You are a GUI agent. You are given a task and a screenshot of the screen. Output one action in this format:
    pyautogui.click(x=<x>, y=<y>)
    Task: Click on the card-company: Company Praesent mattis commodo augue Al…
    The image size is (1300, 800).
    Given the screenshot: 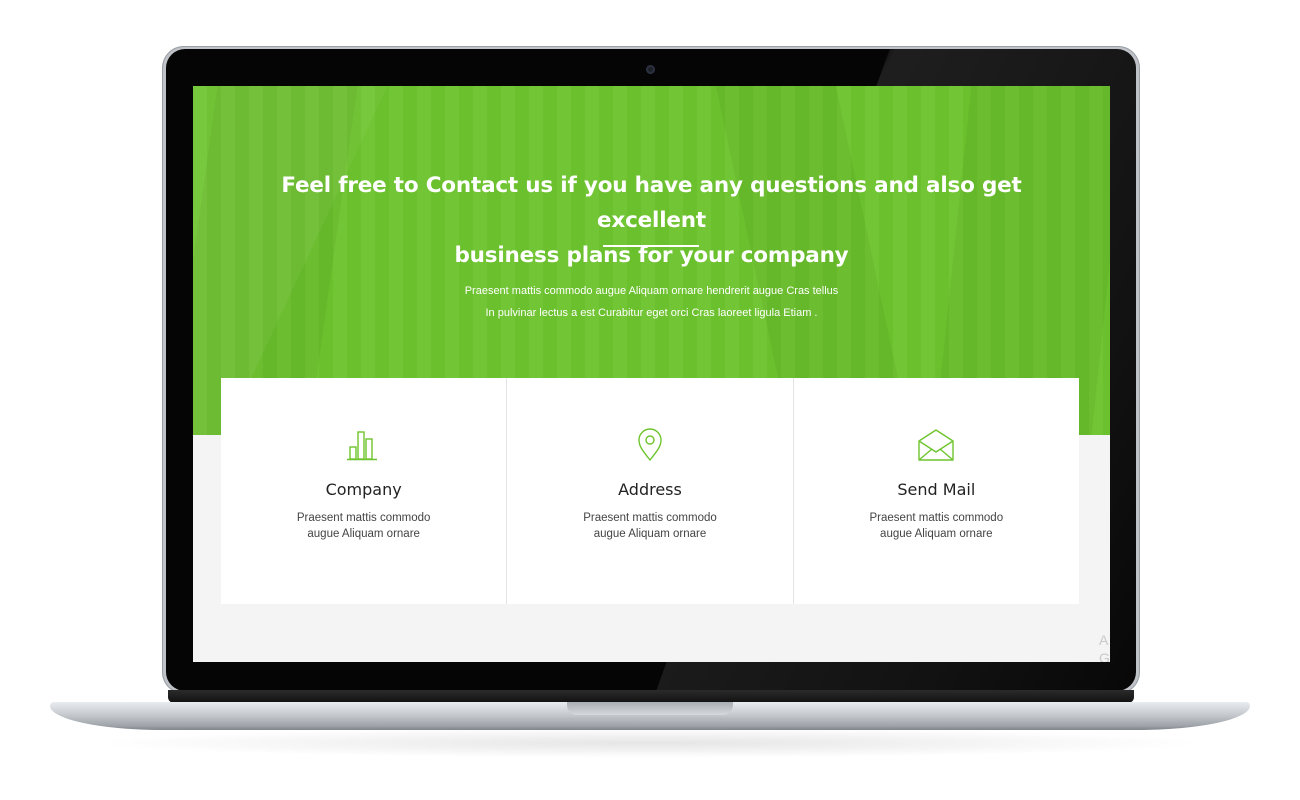 What is the action you would take?
    pyautogui.click(x=364, y=491)
    